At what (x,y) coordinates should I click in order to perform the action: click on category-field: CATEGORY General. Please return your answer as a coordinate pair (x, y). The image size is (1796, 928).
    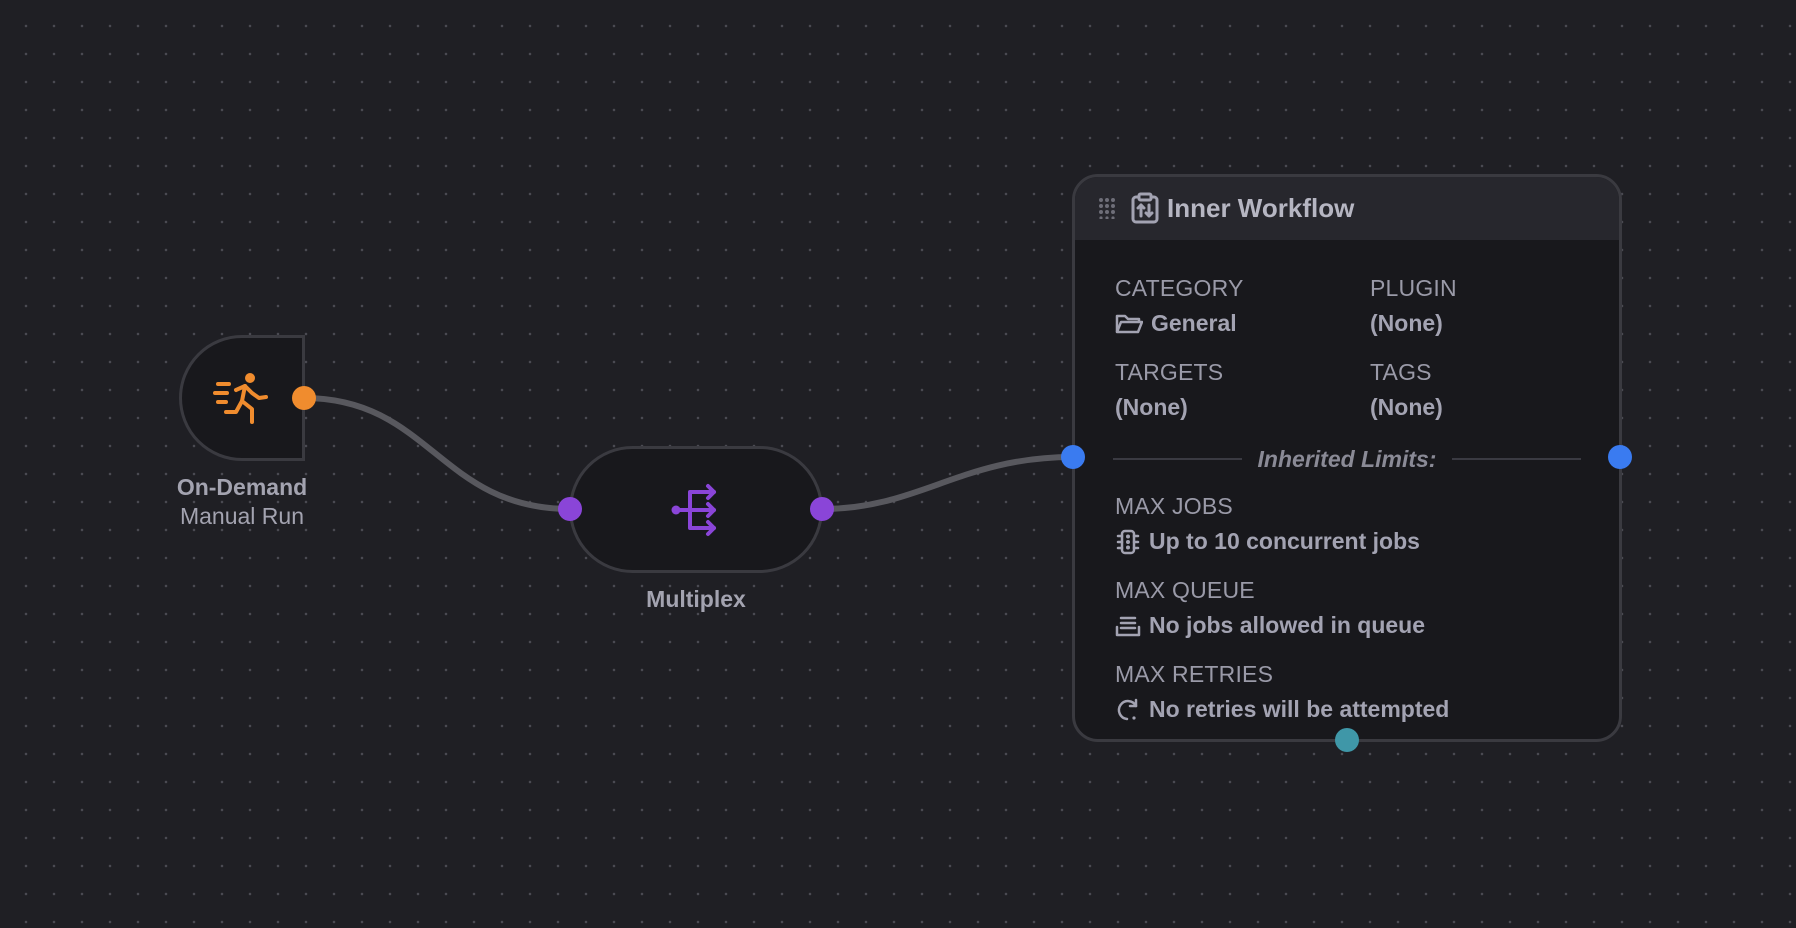
    Looking at the image, I should click on (1179, 306).